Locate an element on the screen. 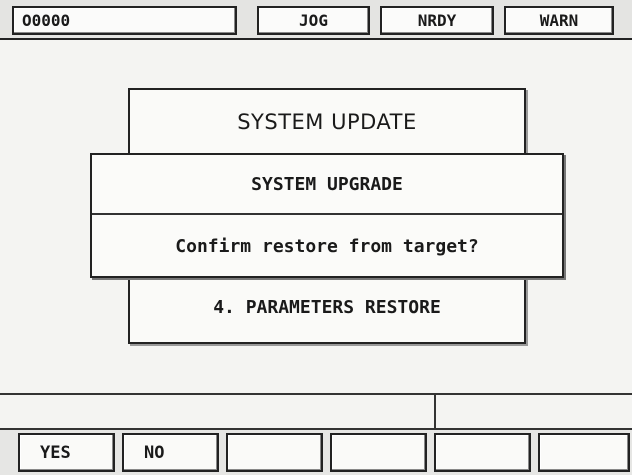 This screenshot has width=632, height=475. system-upgrade-title: SYSTEM UPGRADE is located at coordinates (327, 185).